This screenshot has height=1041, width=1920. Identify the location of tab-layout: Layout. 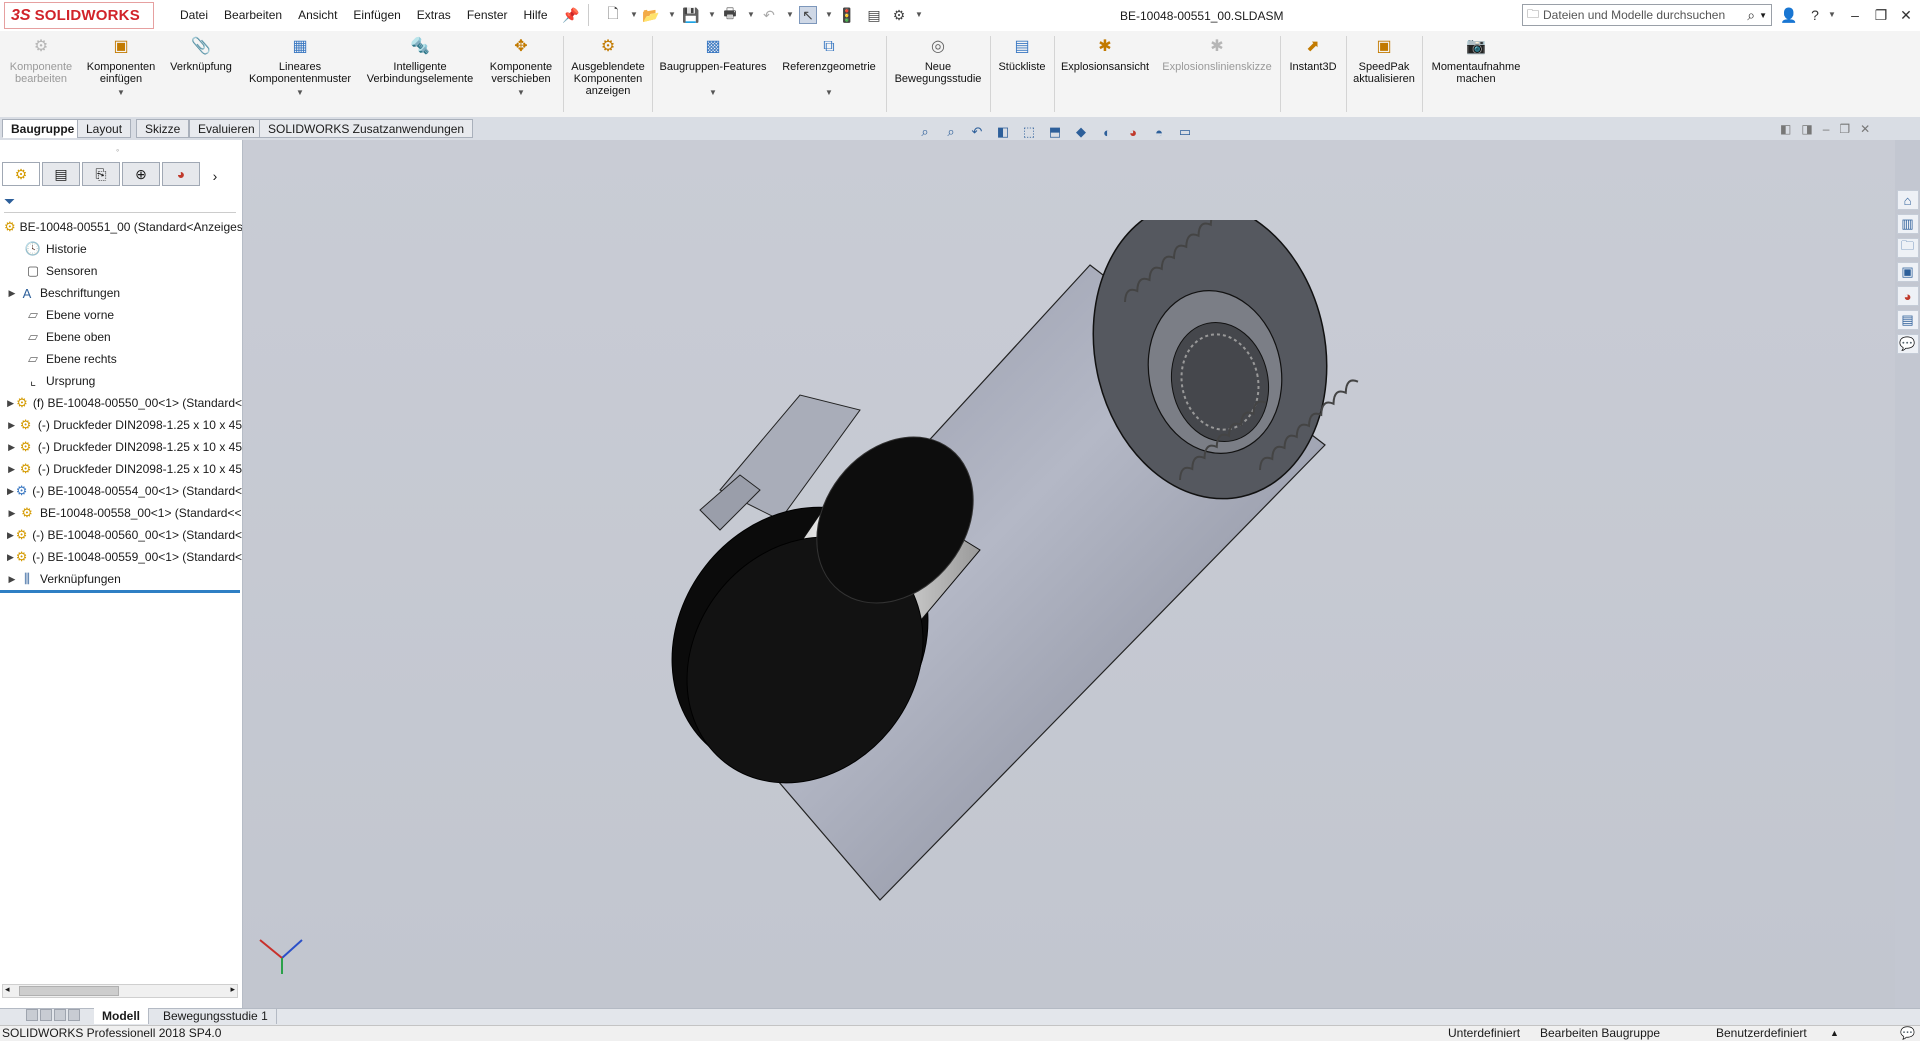
(104, 128).